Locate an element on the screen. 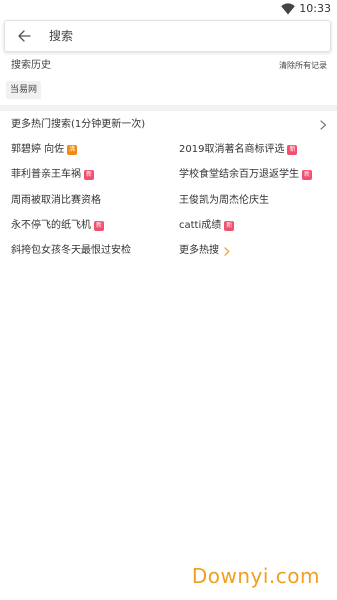 The width and height of the screenshot is (337, 600). history-tag: 当易网 is located at coordinates (24, 90).